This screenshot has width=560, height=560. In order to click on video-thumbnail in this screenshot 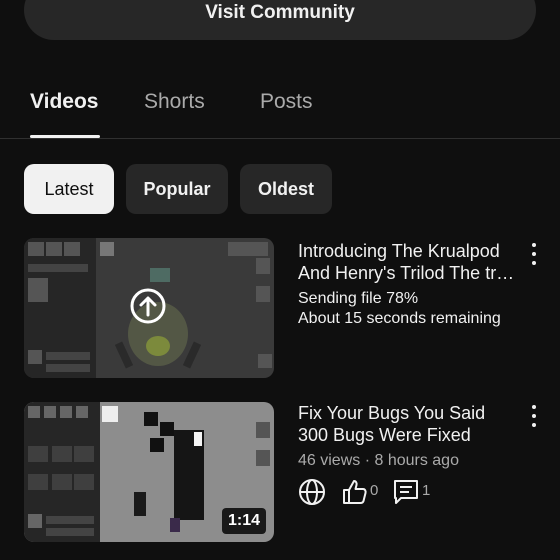, I will do `click(149, 308)`.